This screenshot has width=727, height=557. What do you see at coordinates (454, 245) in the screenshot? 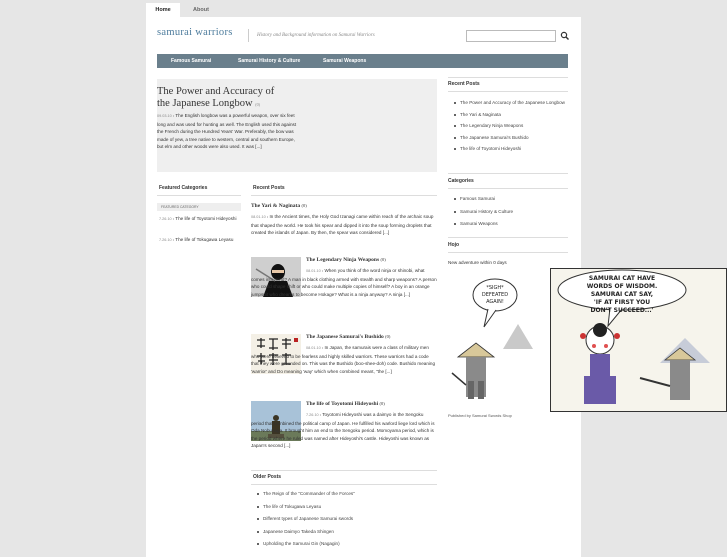
I see `hojo-heading: Hojo` at bounding box center [454, 245].